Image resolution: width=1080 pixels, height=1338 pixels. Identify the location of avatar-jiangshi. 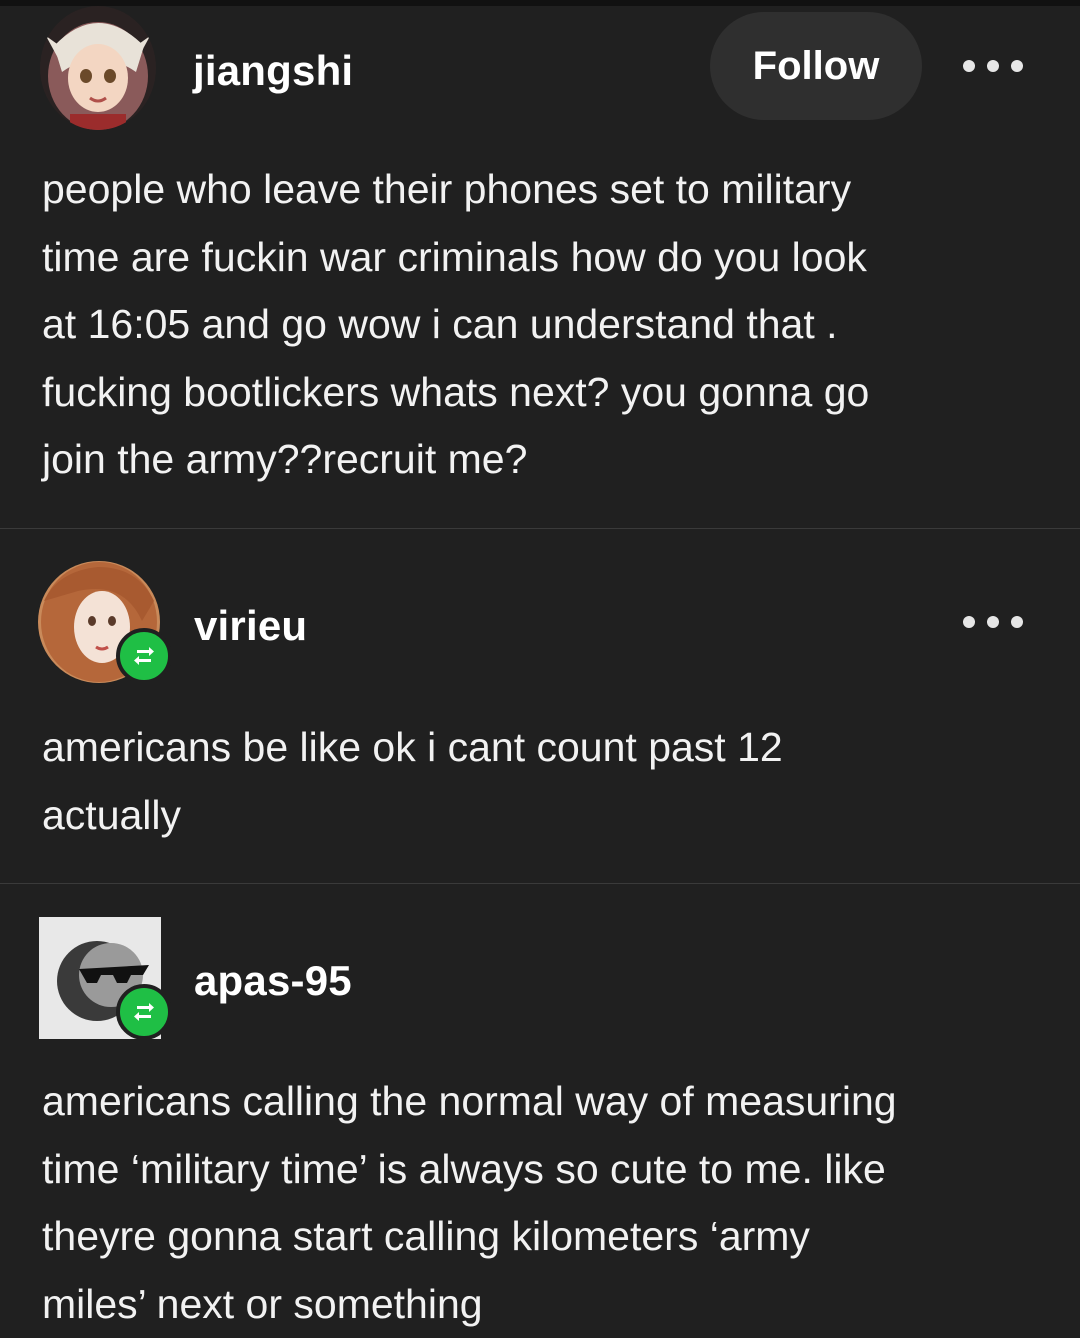
(98, 68).